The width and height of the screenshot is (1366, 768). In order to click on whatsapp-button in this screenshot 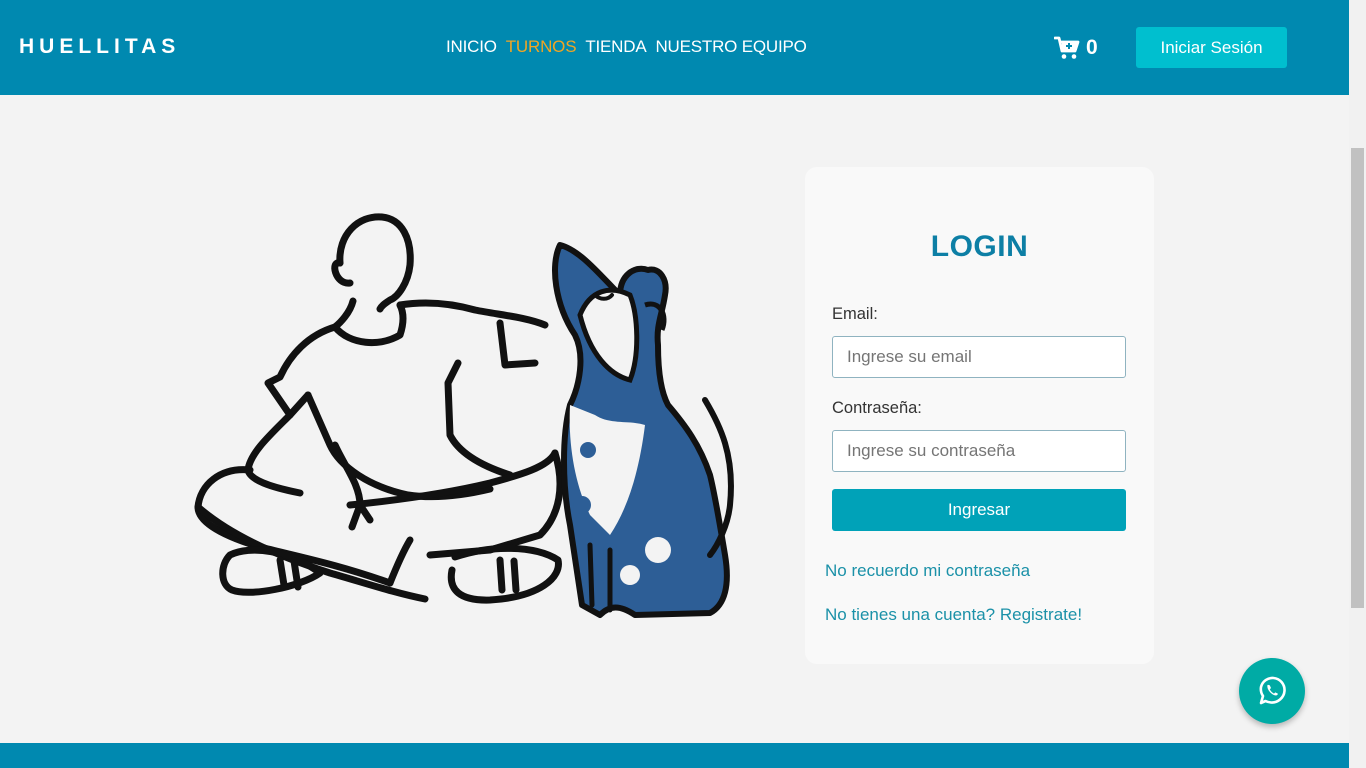, I will do `click(1272, 691)`.